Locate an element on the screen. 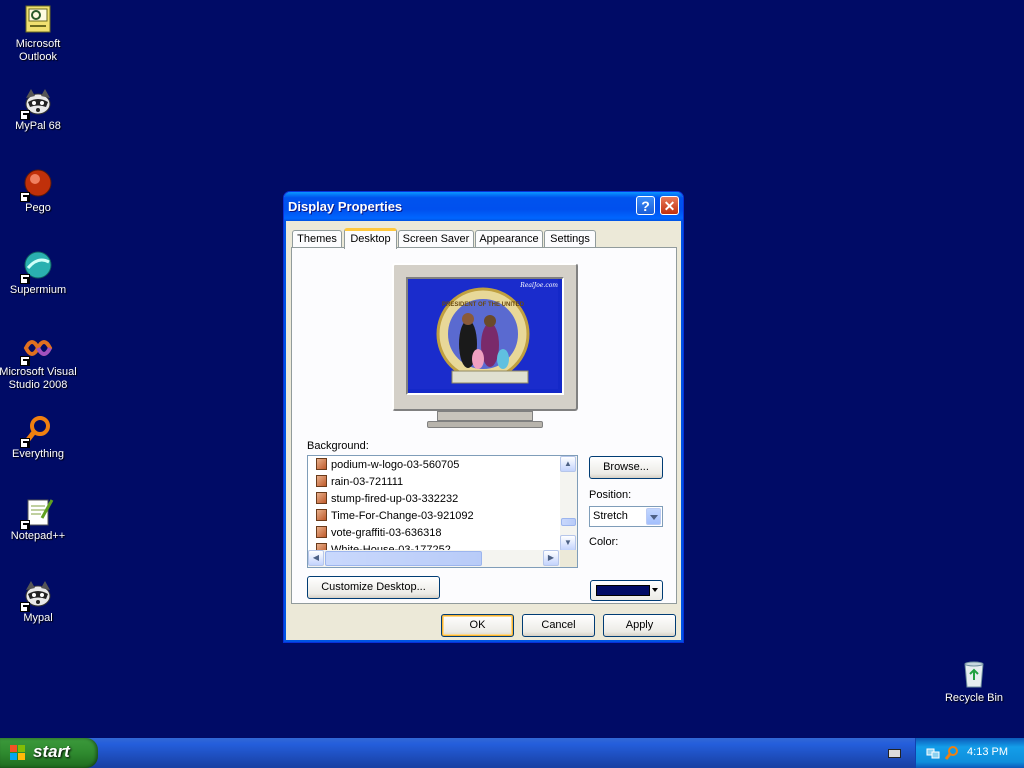 The image size is (1024, 768). chevron-left-icon: ◀ is located at coordinates (316, 557).